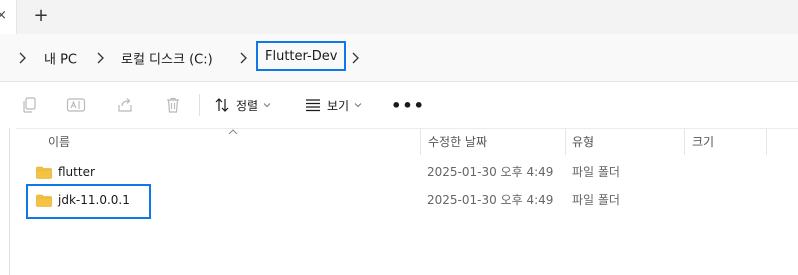 This screenshot has width=798, height=275. Describe the element at coordinates (247, 105) in the screenshot. I see `sort-label: 정렬` at that location.